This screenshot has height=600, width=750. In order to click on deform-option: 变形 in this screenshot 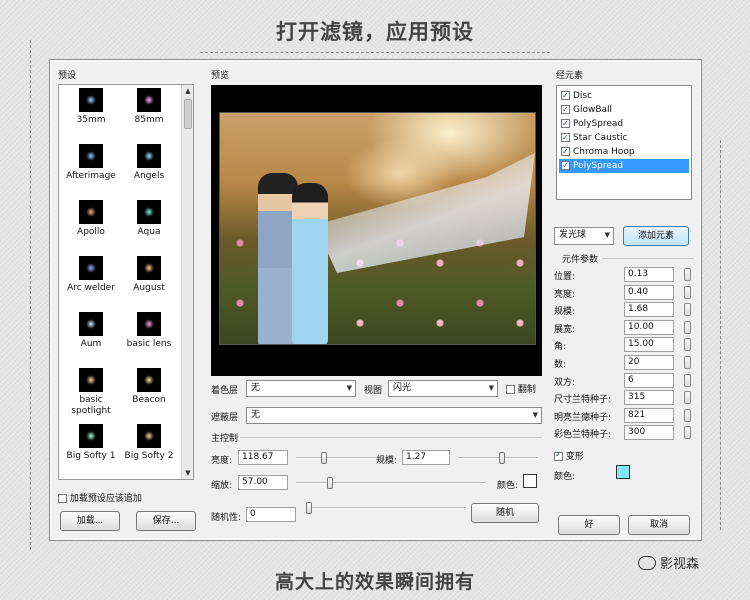, I will do `click(569, 455)`.